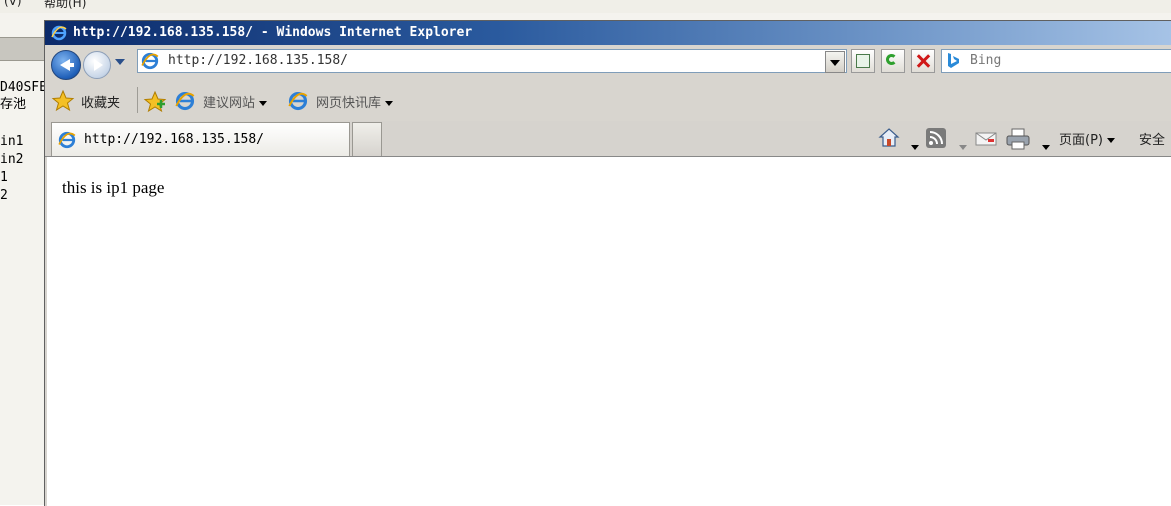  Describe the element at coordinates (4, 177) in the screenshot. I see `background-text-line: 1` at that location.